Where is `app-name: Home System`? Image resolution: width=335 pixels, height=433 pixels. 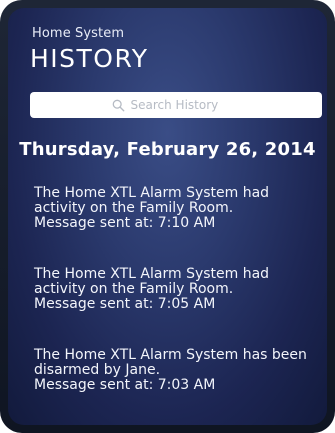 app-name: Home System is located at coordinates (78, 33).